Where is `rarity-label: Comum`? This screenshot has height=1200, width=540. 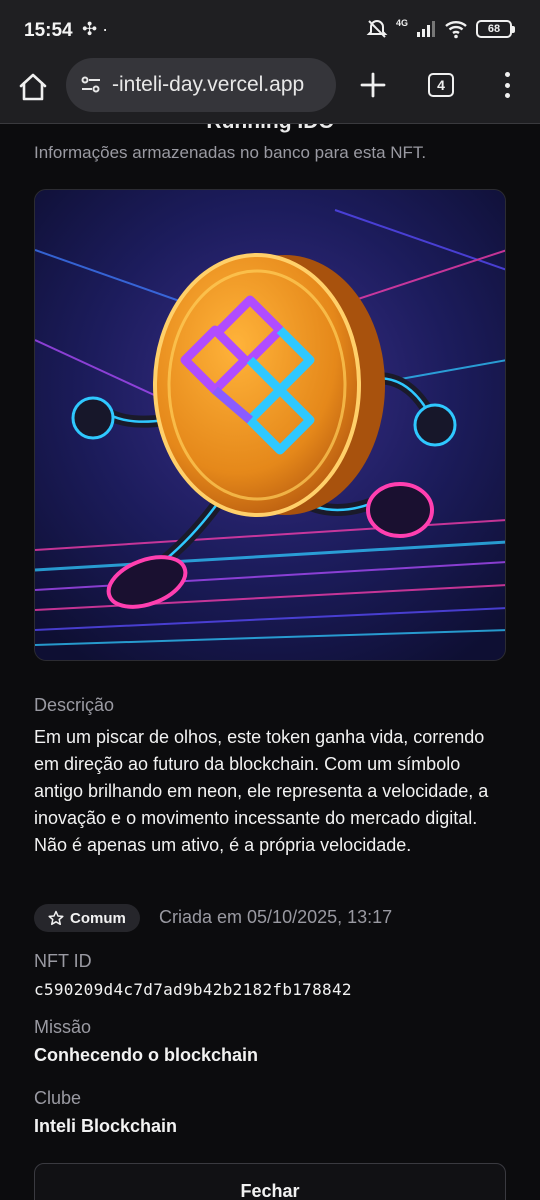 rarity-label: Comum is located at coordinates (98, 918).